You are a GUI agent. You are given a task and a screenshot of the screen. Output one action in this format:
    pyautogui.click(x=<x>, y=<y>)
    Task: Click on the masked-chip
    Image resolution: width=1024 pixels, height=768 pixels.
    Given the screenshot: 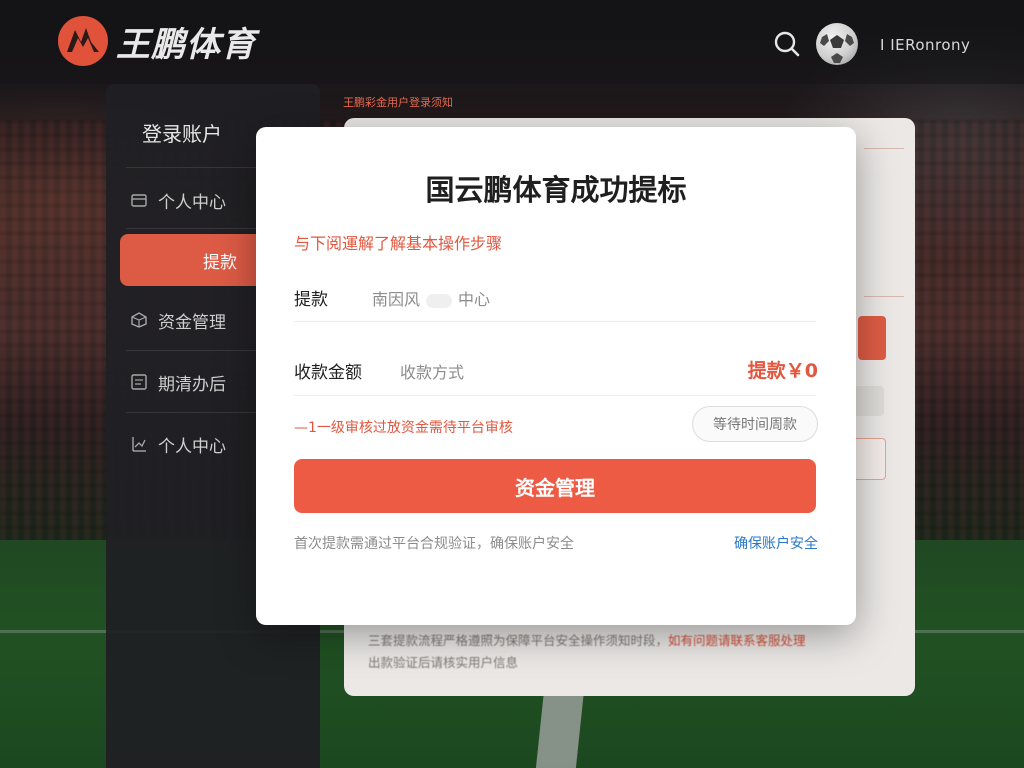 What is the action you would take?
    pyautogui.click(x=439, y=300)
    